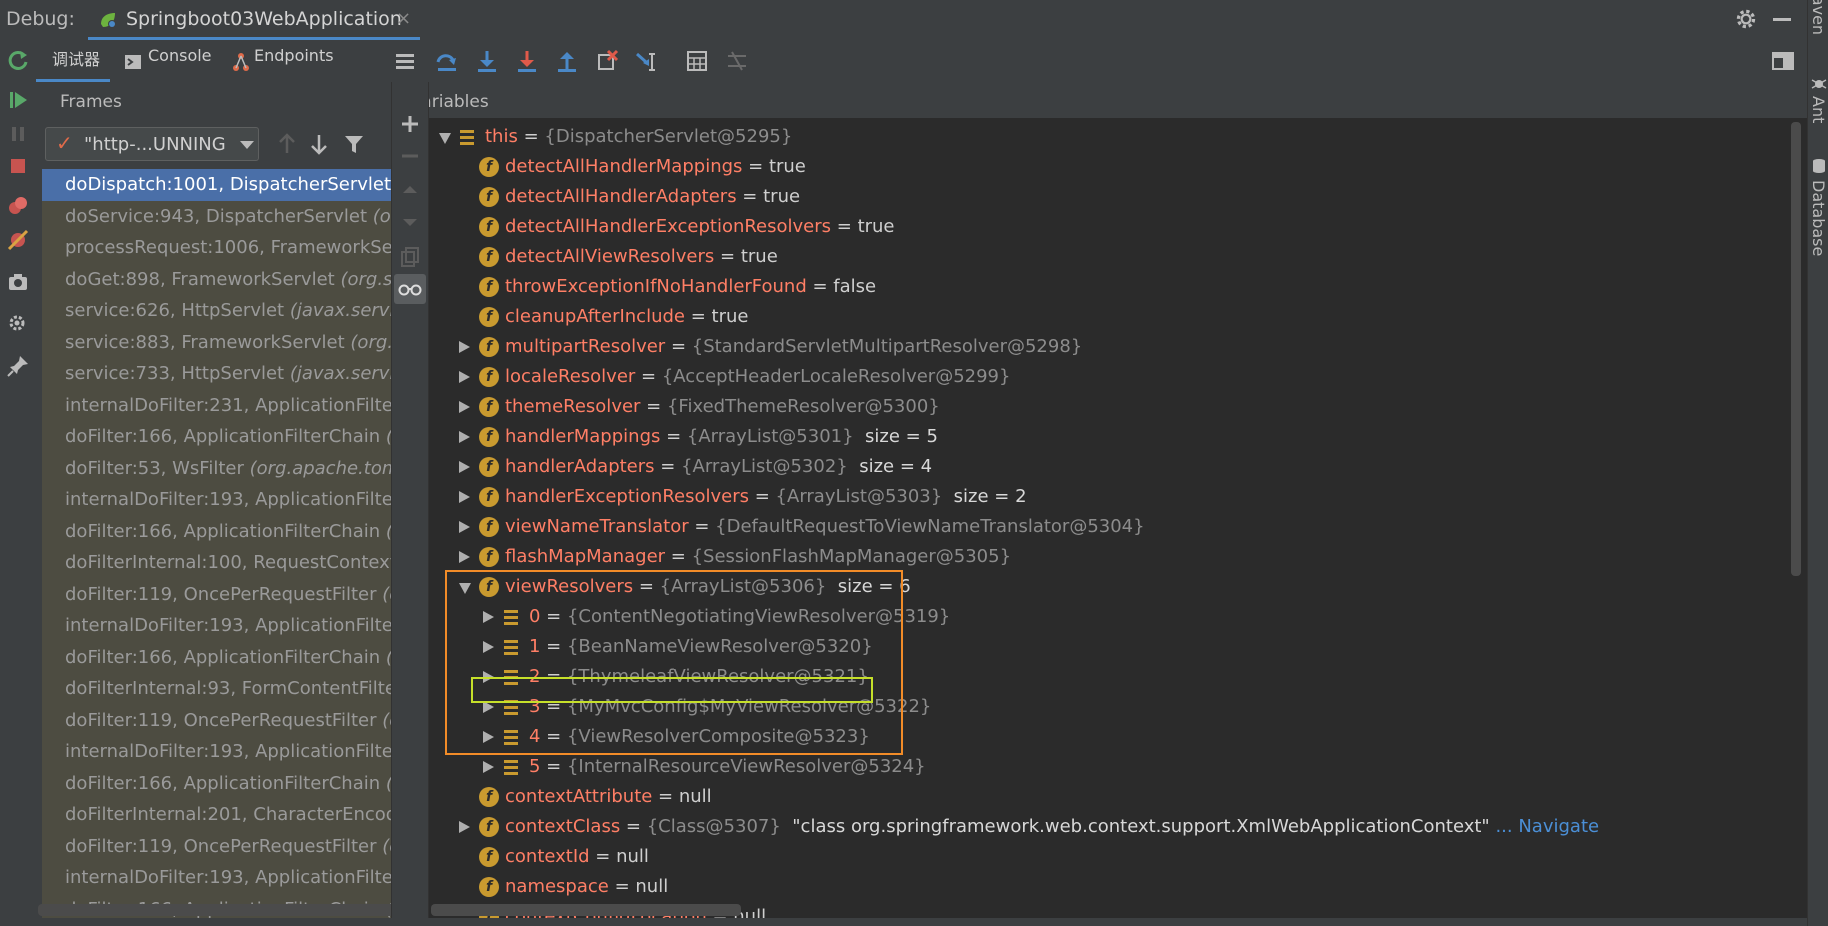 Image resolution: width=1828 pixels, height=926 pixels. Describe the element at coordinates (1109, 257) in the screenshot. I see `variable-row: f detectAllViewResolvers = true` at that location.